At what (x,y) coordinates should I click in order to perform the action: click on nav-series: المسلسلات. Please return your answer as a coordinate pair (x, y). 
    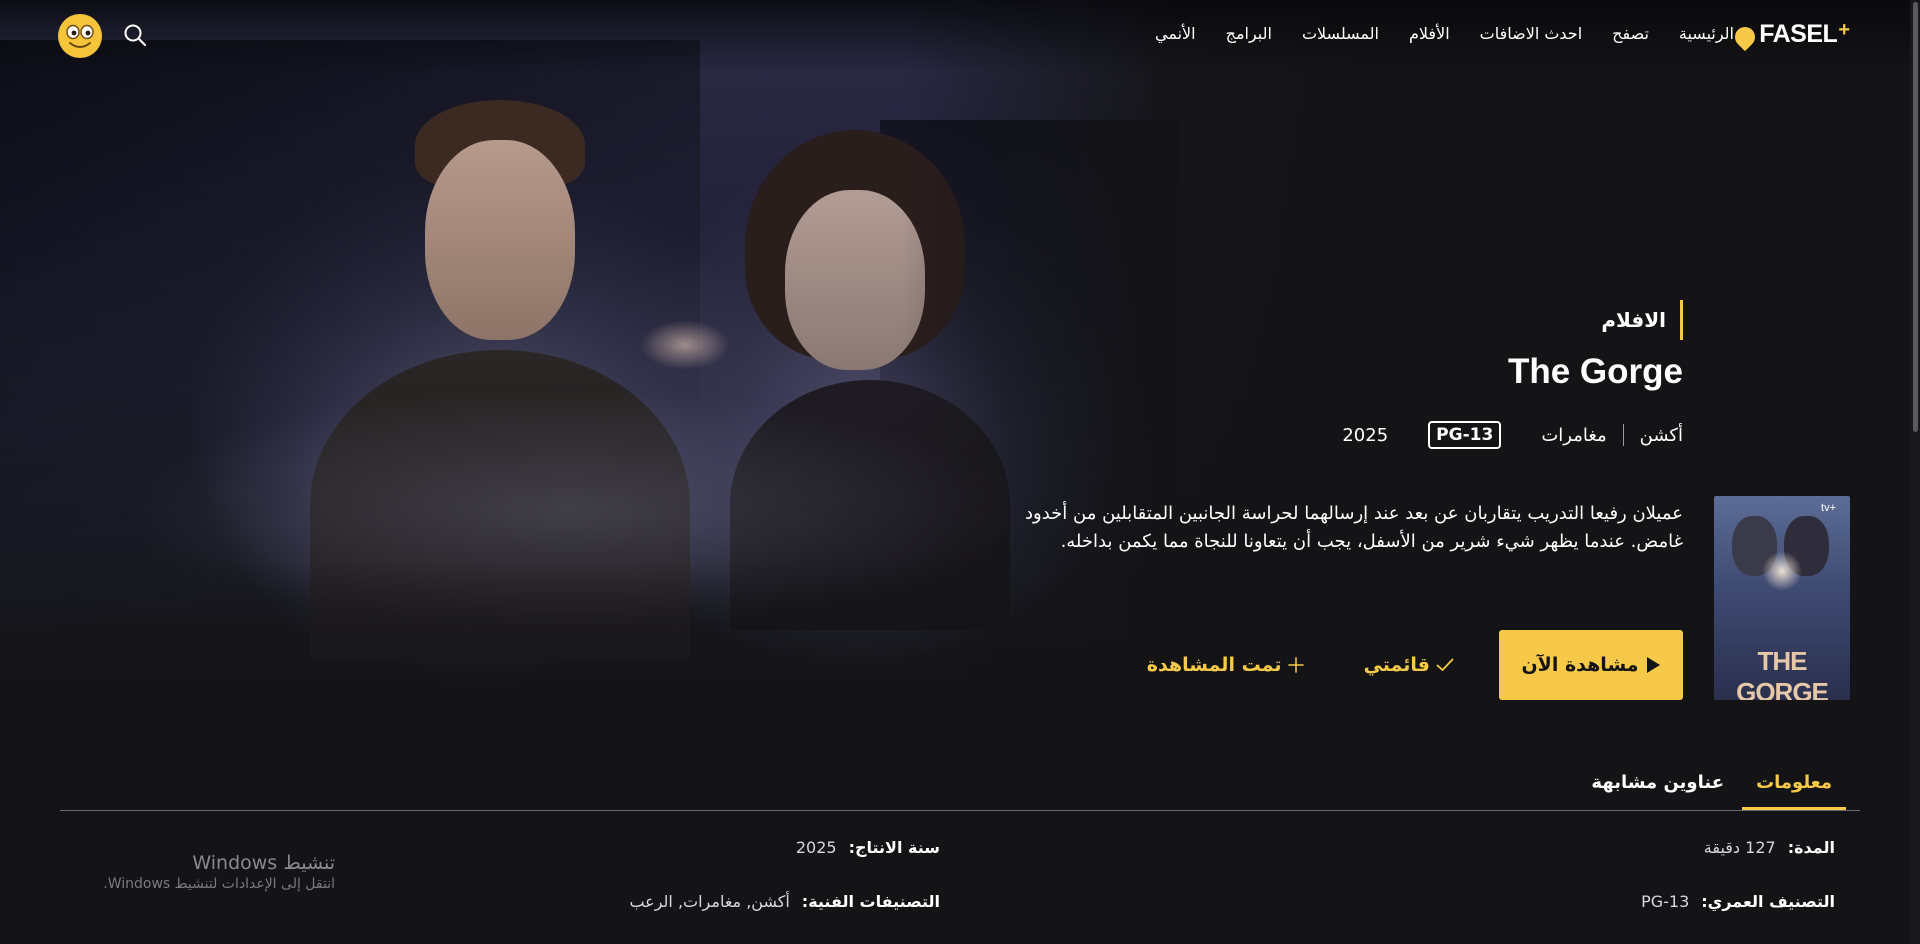
    Looking at the image, I should click on (1340, 33).